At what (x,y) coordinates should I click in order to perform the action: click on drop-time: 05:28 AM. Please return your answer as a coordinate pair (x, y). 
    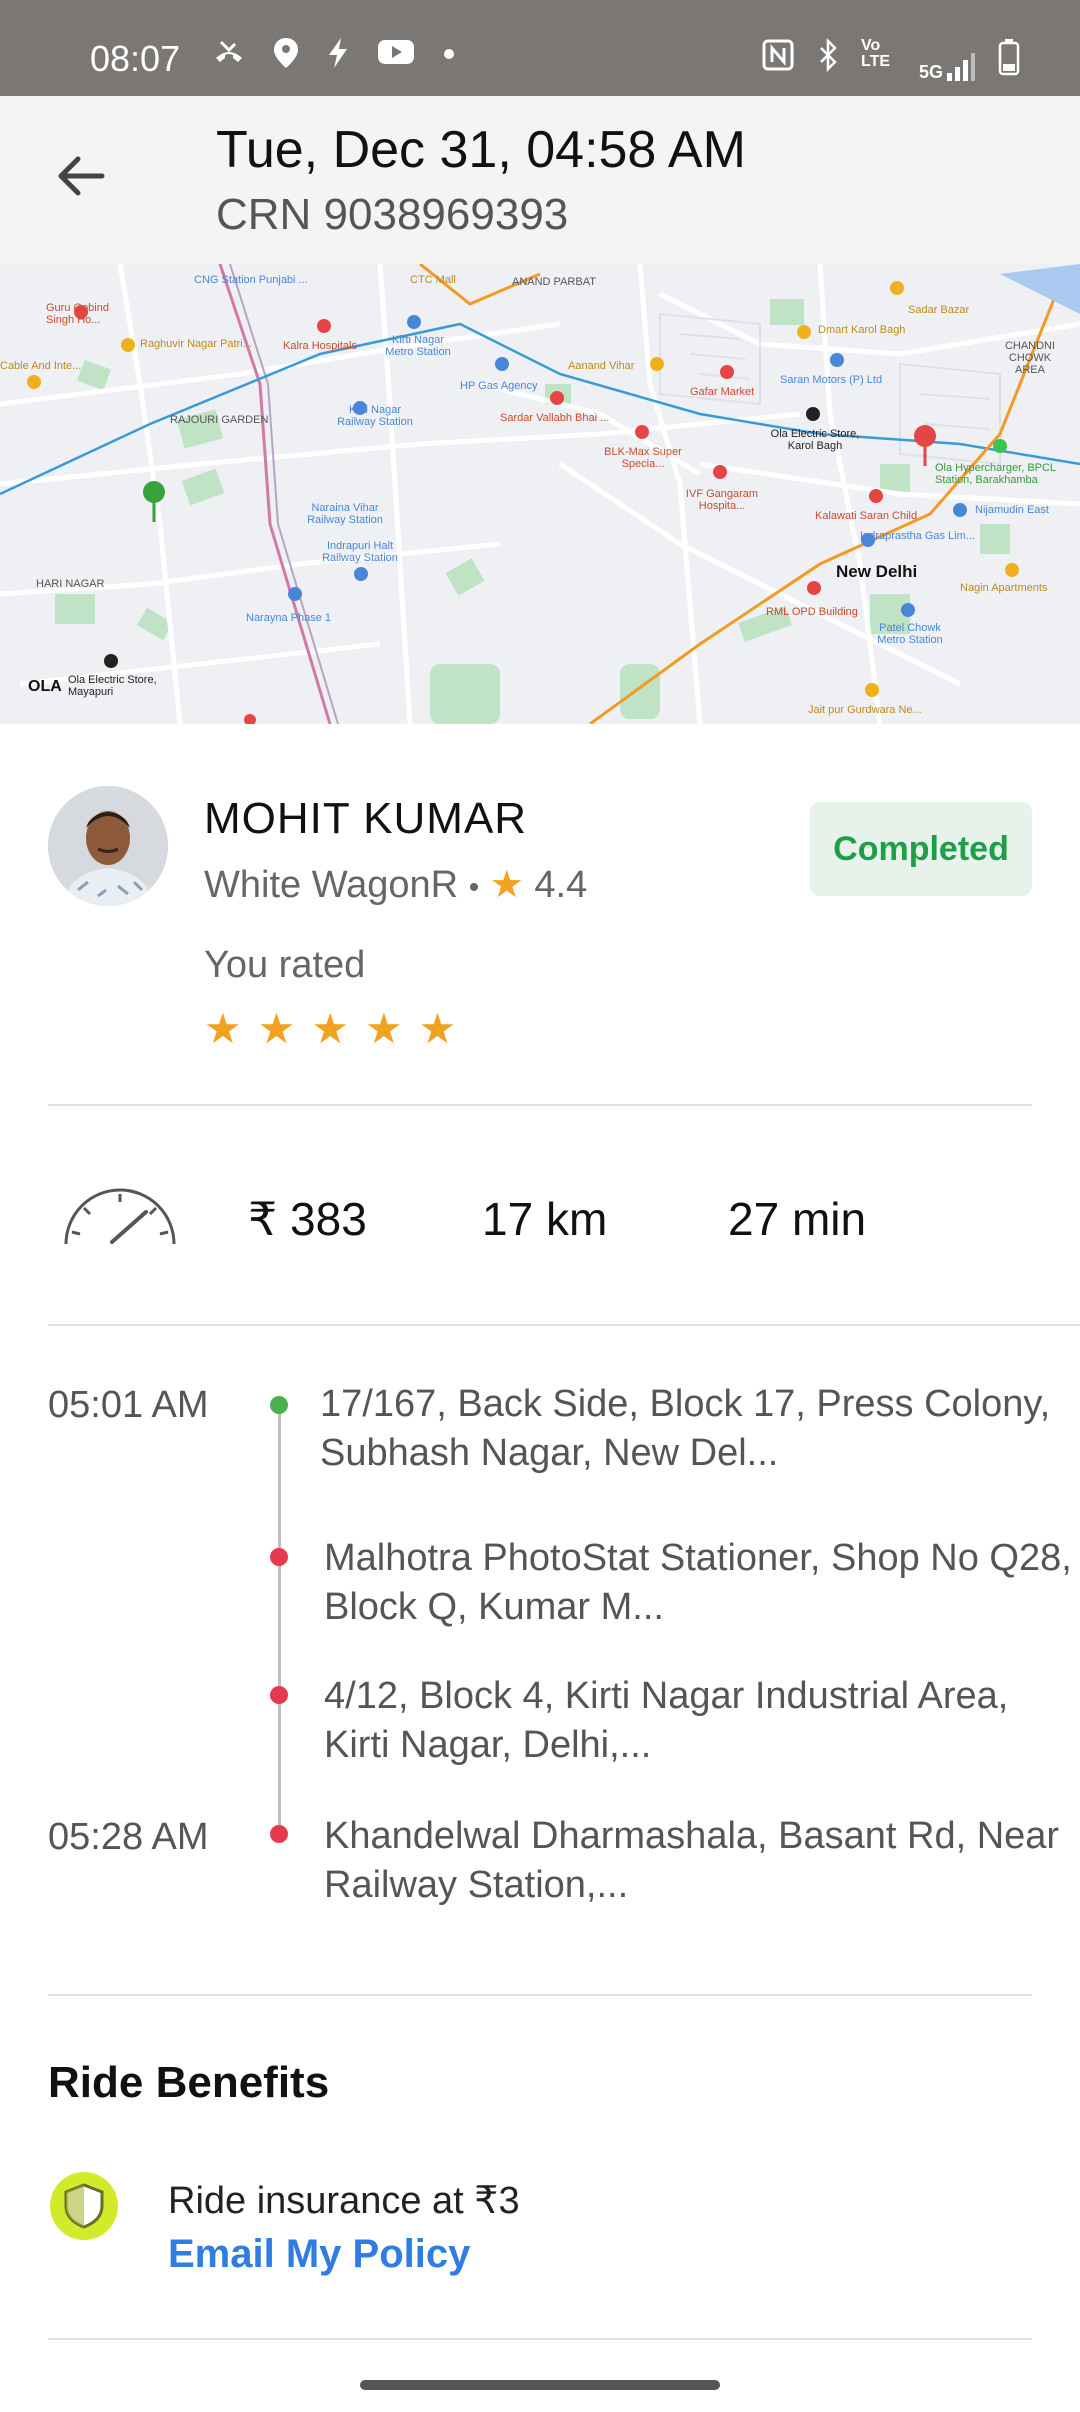
    Looking at the image, I should click on (128, 1837).